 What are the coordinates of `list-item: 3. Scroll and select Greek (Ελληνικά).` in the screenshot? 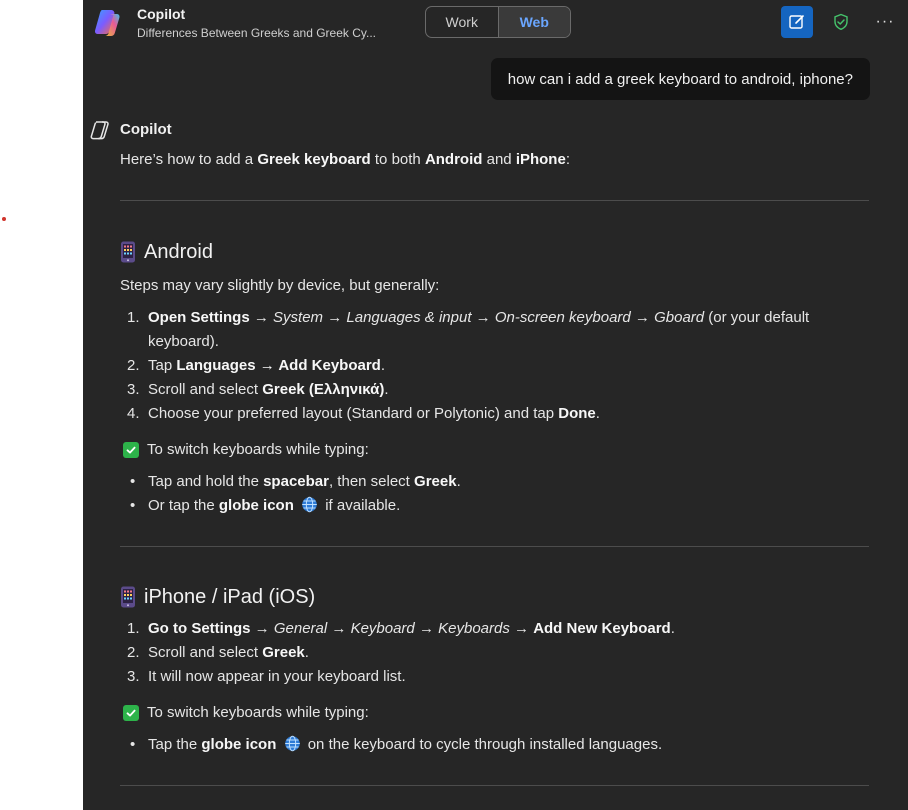 It's located at (258, 389).